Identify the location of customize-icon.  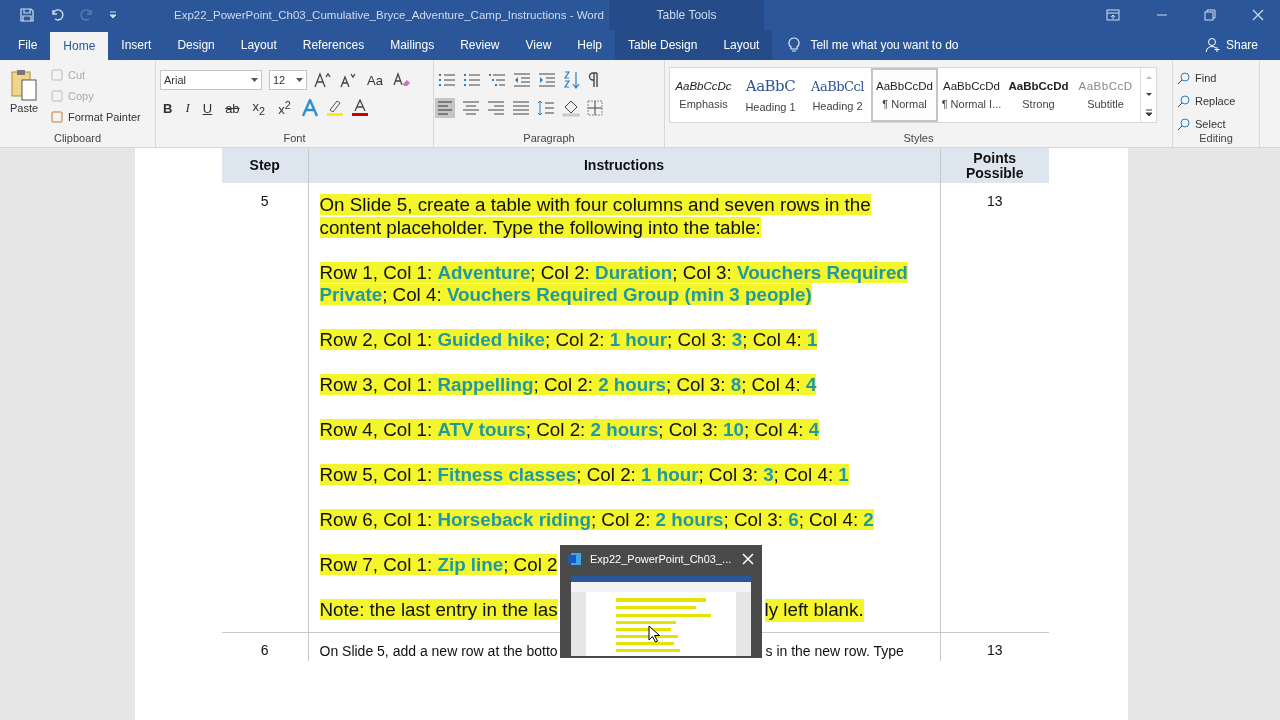
(113, 15).